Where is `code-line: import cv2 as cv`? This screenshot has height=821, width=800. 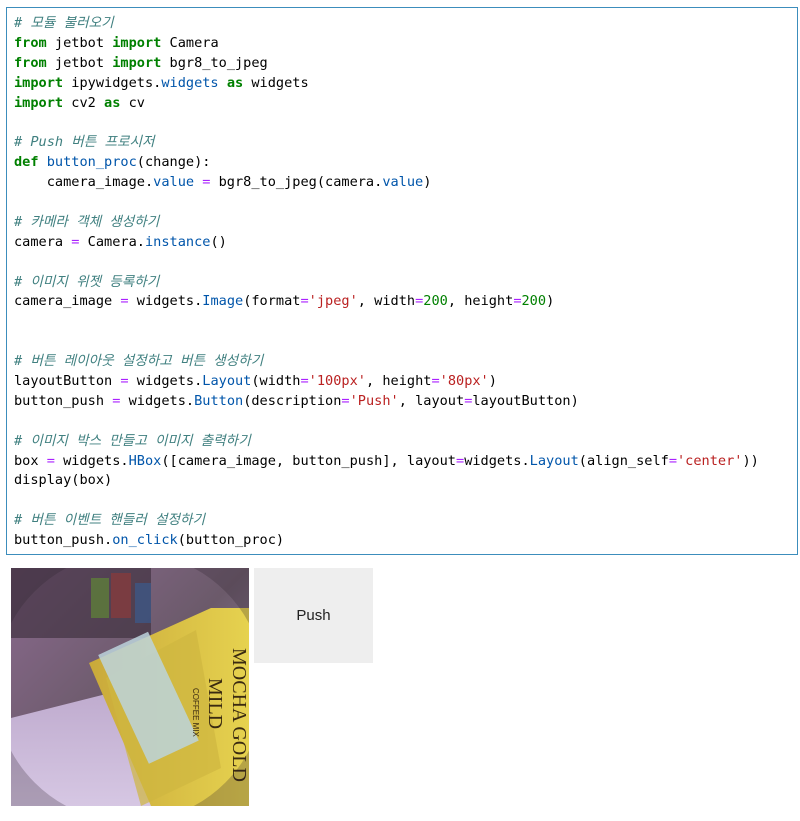 code-line: import cv2 as cv is located at coordinates (405, 104).